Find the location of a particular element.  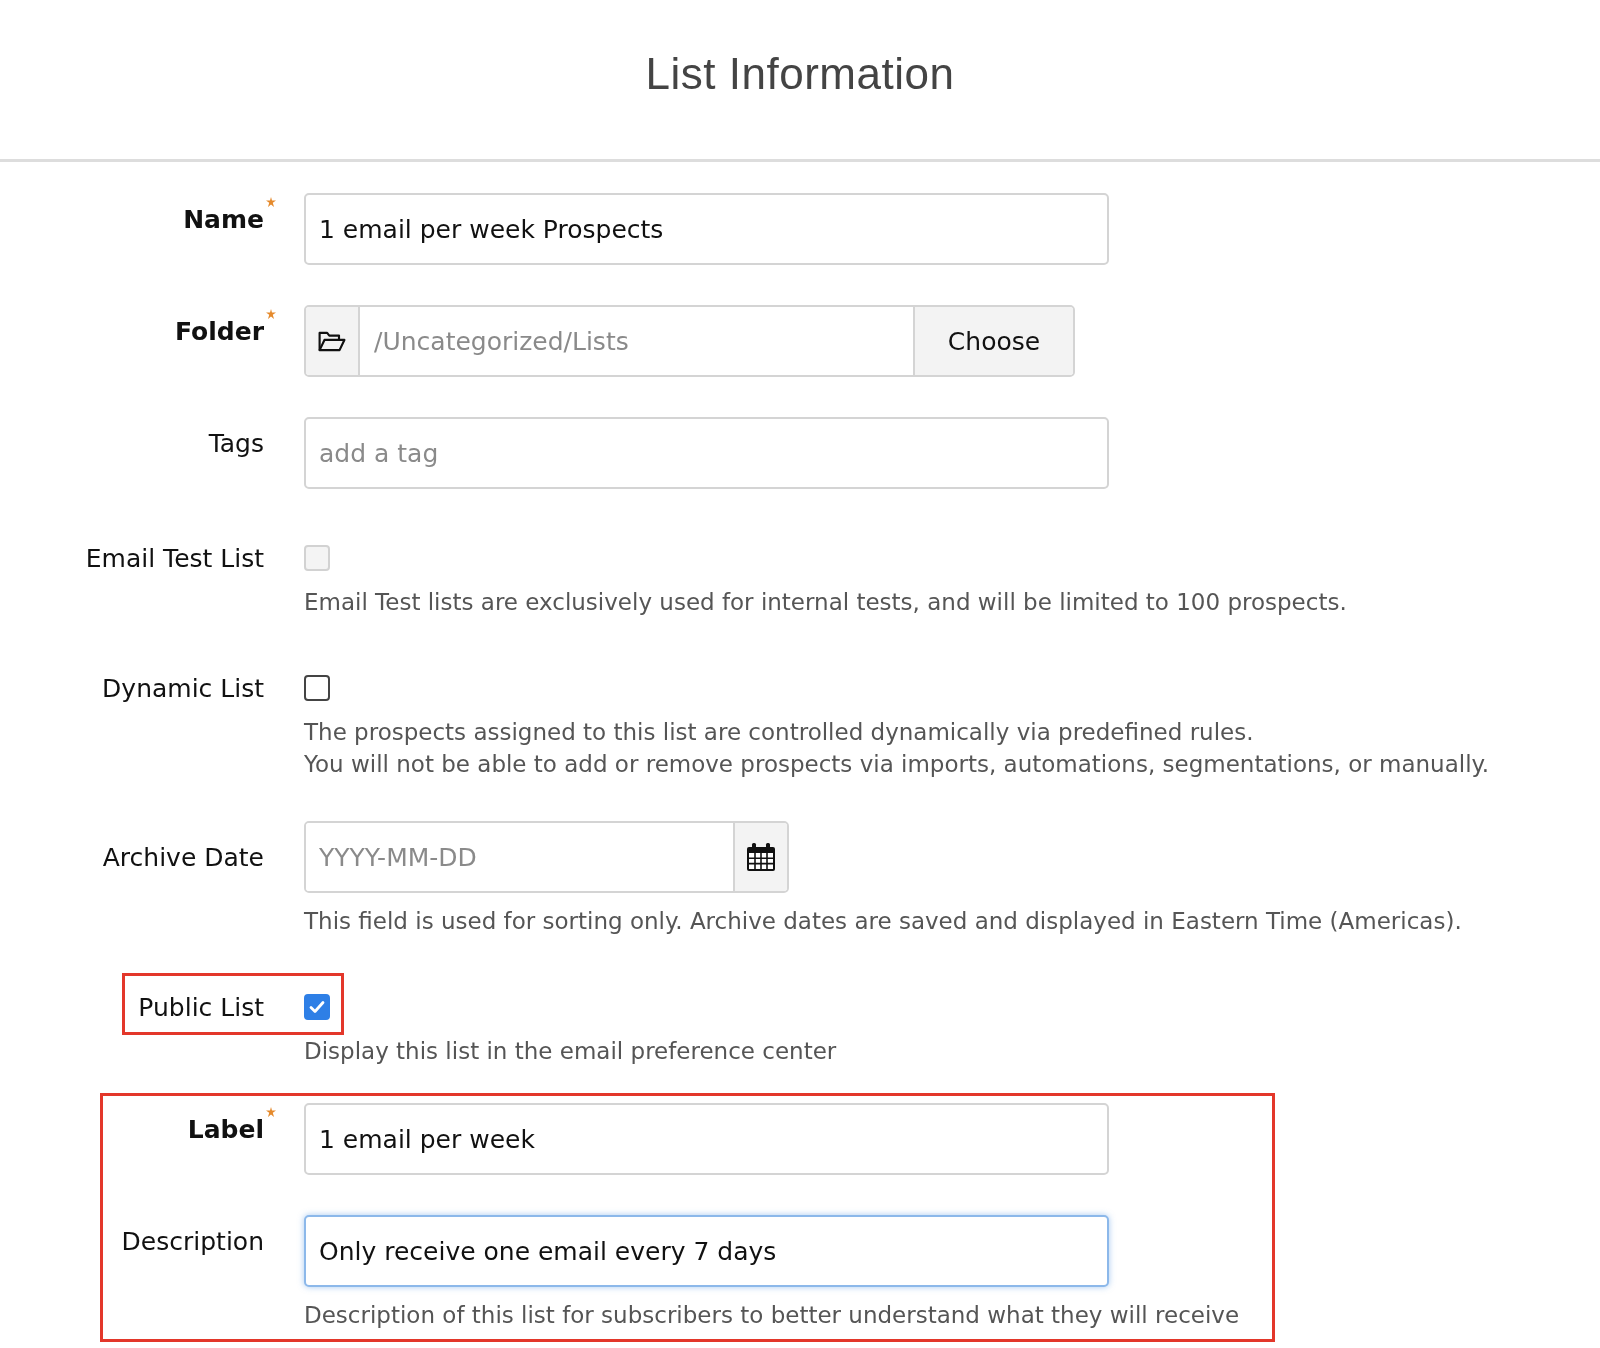

text-input: Only receive one email every 7 days is located at coordinates (706, 1251).